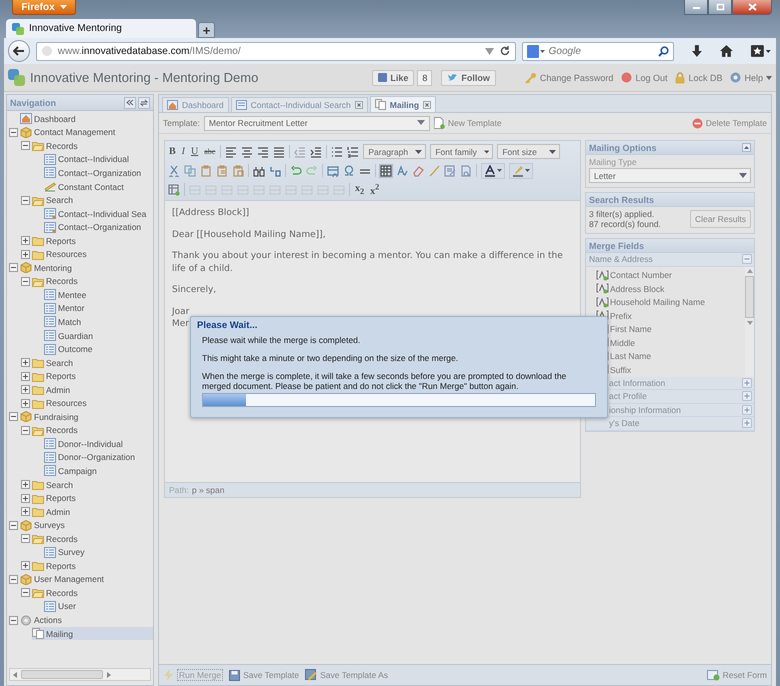  What do you see at coordinates (317, 123) in the screenshot?
I see `template-select: Mentor Recruitment Letter` at bounding box center [317, 123].